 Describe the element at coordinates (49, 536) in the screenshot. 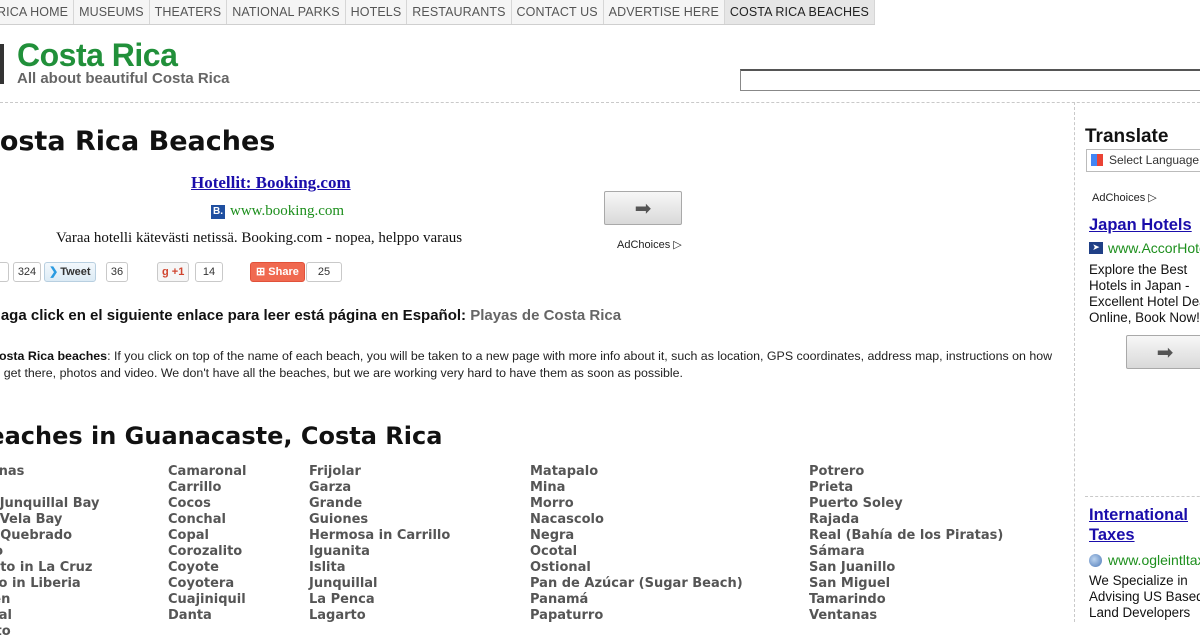

I see `beach-link: Barco Quebrado` at that location.